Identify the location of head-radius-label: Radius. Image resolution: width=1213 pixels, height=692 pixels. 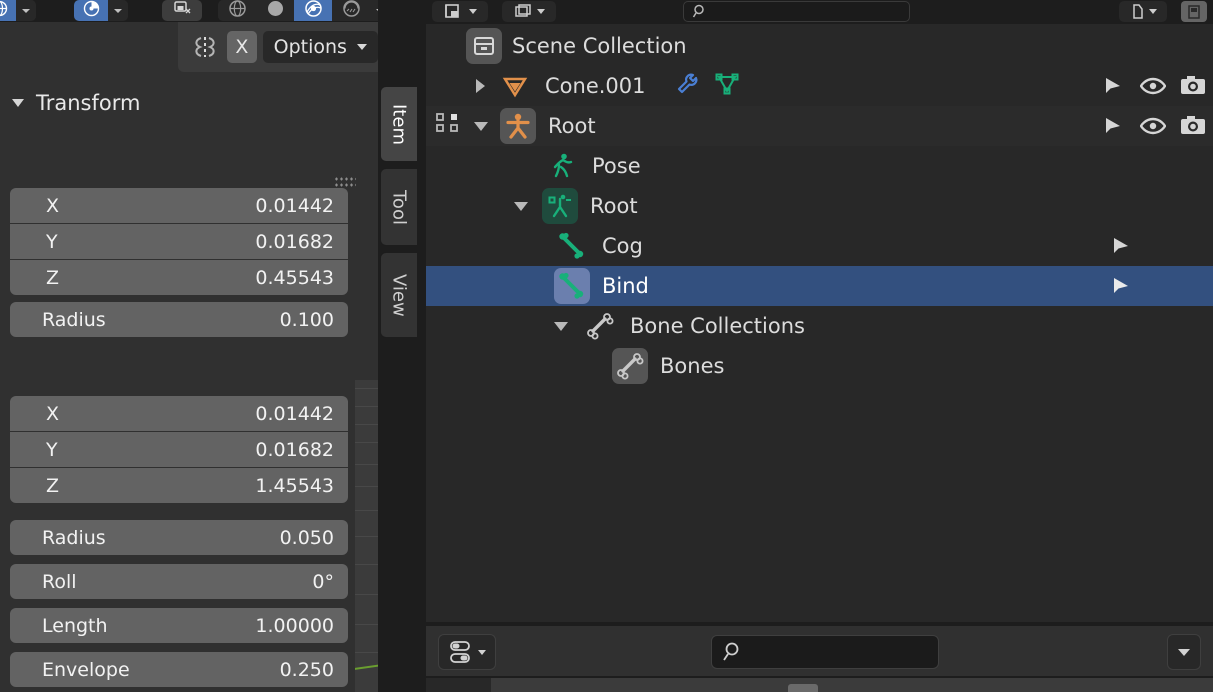
(74, 319).